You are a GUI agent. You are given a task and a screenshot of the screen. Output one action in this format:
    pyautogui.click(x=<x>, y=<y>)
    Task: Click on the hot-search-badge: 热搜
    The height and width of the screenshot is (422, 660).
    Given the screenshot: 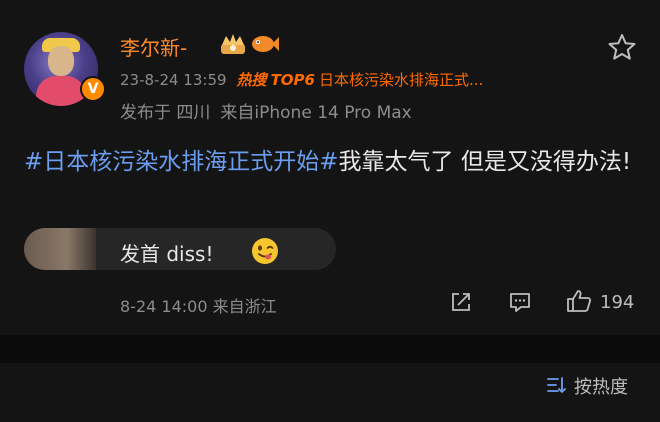 What is the action you would take?
    pyautogui.click(x=252, y=80)
    